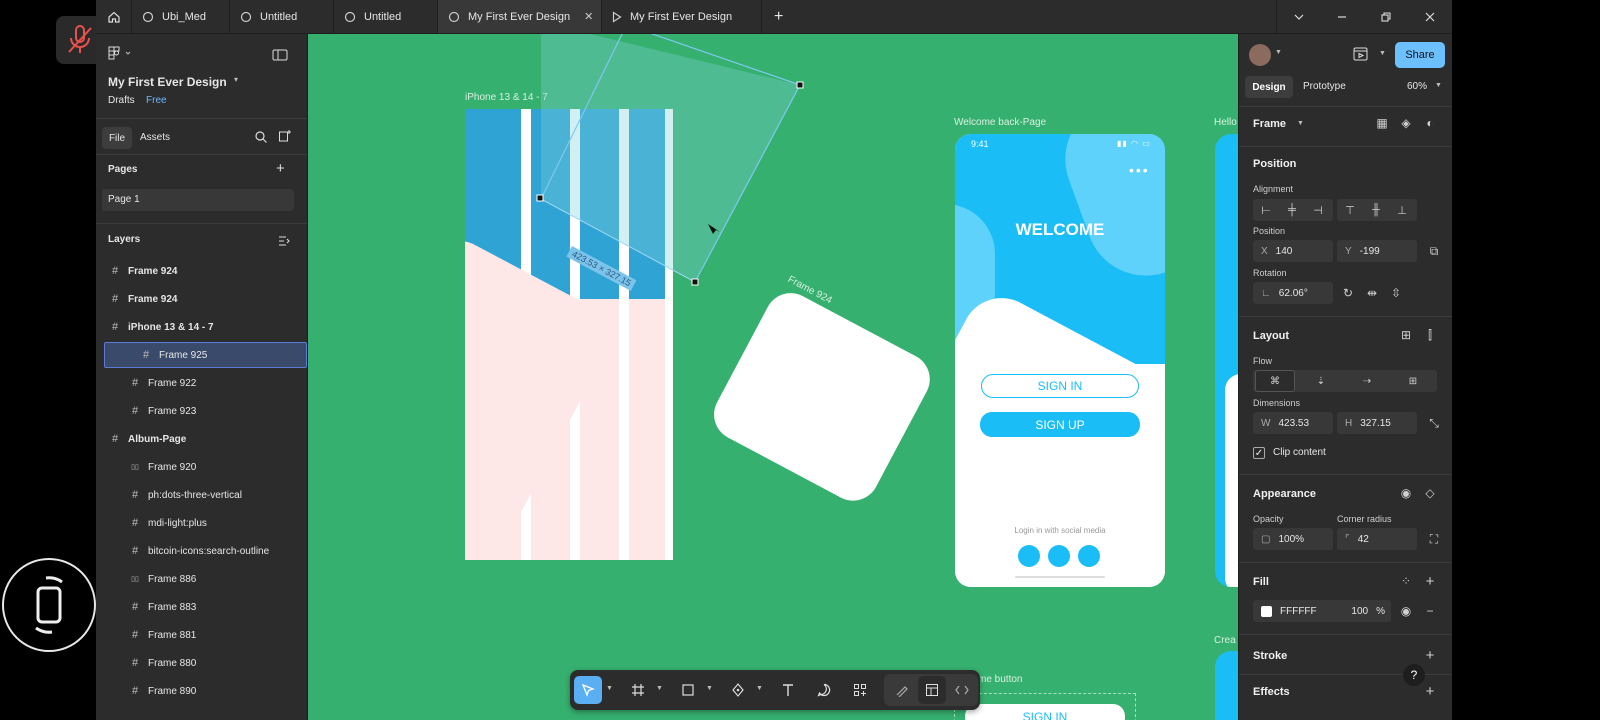  I want to click on styles-icon: ⁘, so click(1406, 581).